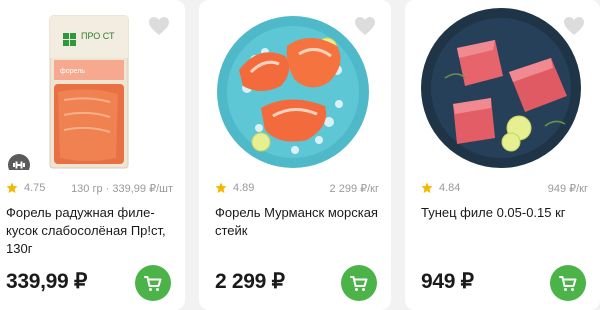  I want to click on product-title: Форель Мурманск морская стейк, so click(298, 222).